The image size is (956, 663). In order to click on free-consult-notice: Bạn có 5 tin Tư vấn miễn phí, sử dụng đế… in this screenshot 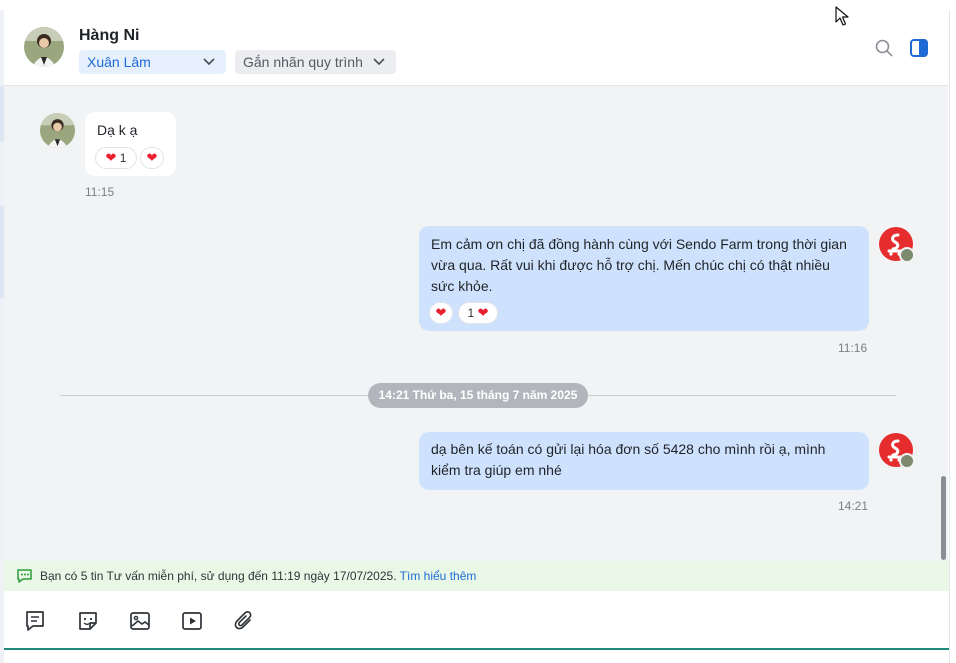, I will do `click(477, 576)`.